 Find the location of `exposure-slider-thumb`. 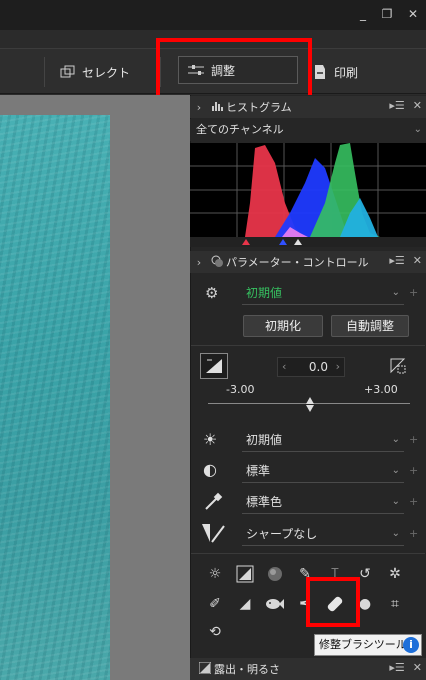

exposure-slider-thumb is located at coordinates (310, 400).